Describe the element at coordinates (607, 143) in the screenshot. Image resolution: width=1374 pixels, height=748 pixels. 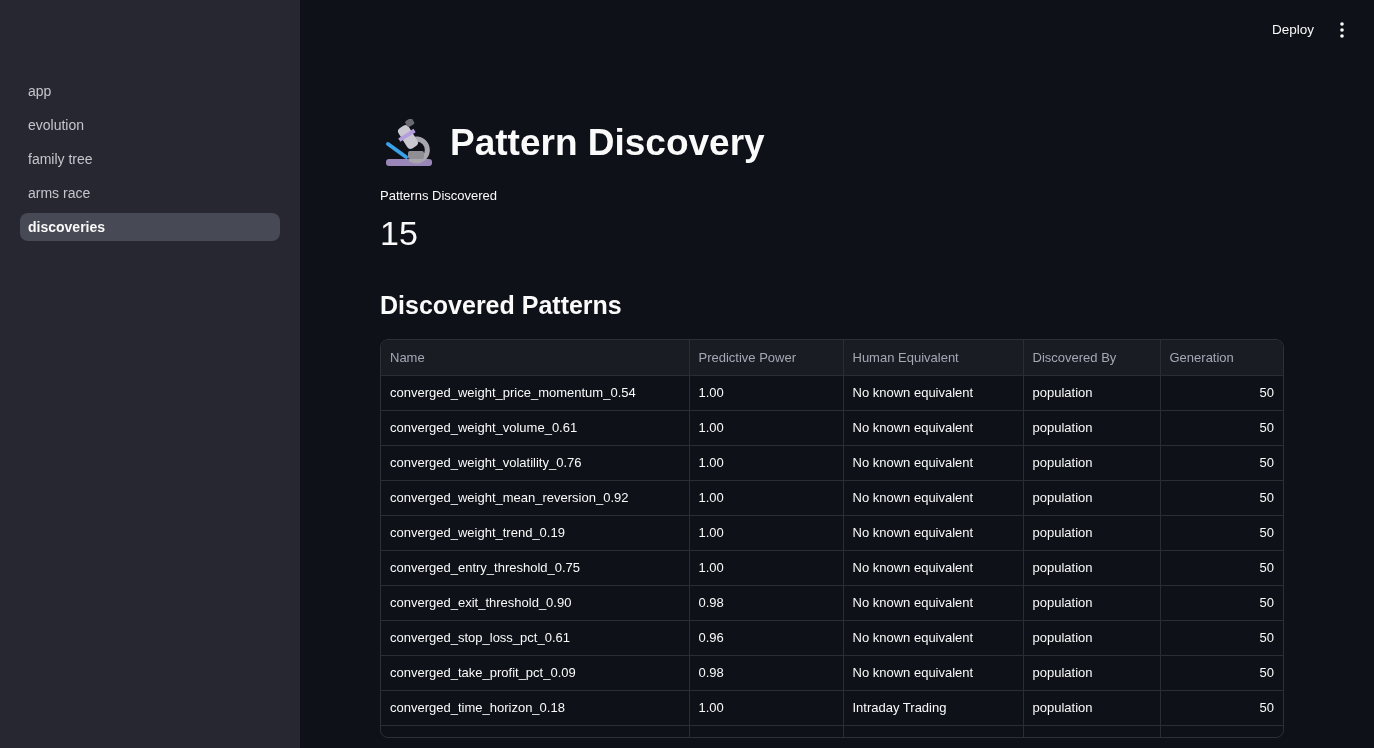
I see `page-title: Pattern Discovery` at that location.